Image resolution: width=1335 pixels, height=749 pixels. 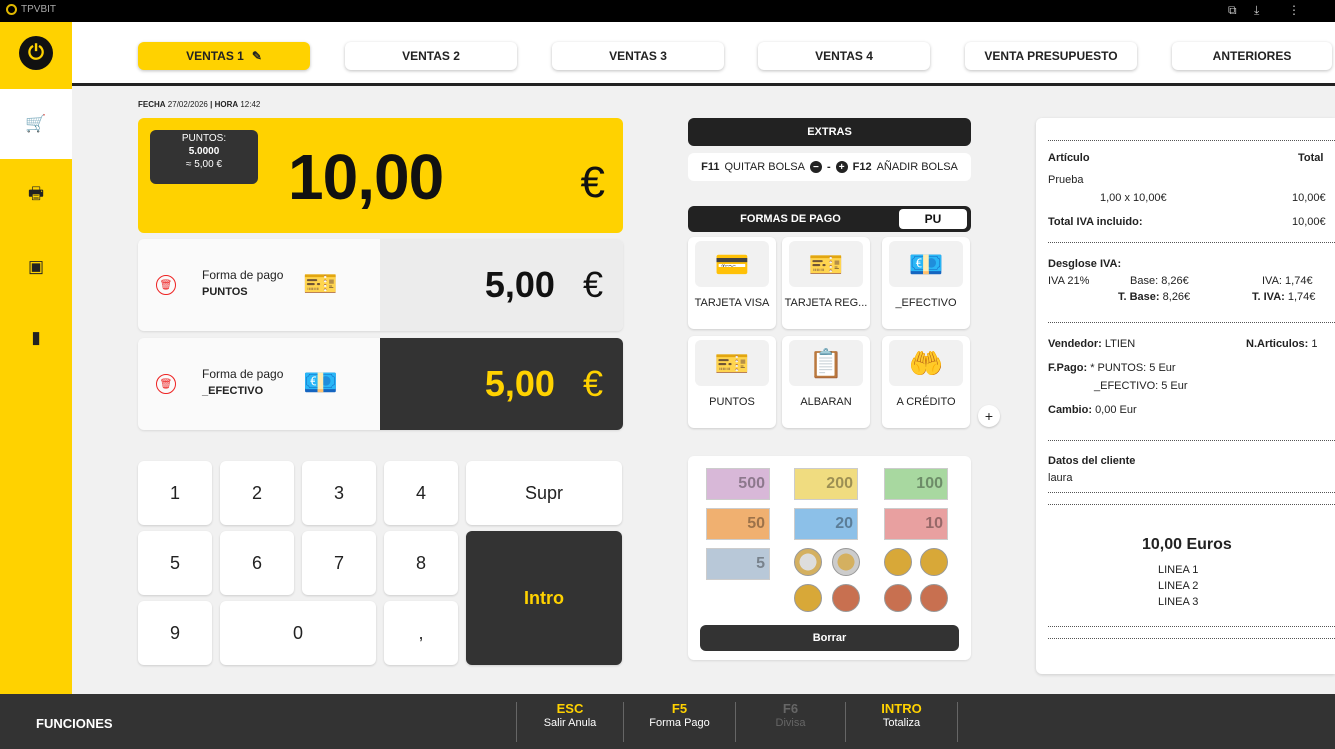 What do you see at coordinates (36, 124) in the screenshot?
I see `sidebar-item-cart: 🛒` at bounding box center [36, 124].